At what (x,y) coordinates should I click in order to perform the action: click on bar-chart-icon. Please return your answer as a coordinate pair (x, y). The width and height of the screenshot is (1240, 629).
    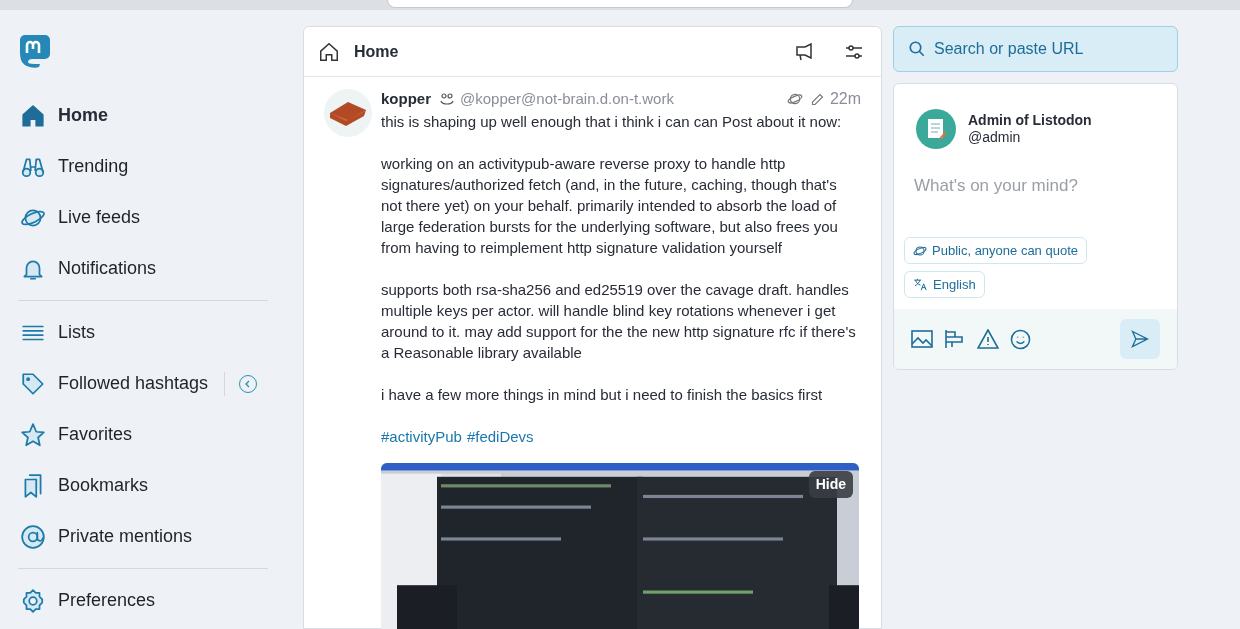
    Looking at the image, I should click on (955, 339).